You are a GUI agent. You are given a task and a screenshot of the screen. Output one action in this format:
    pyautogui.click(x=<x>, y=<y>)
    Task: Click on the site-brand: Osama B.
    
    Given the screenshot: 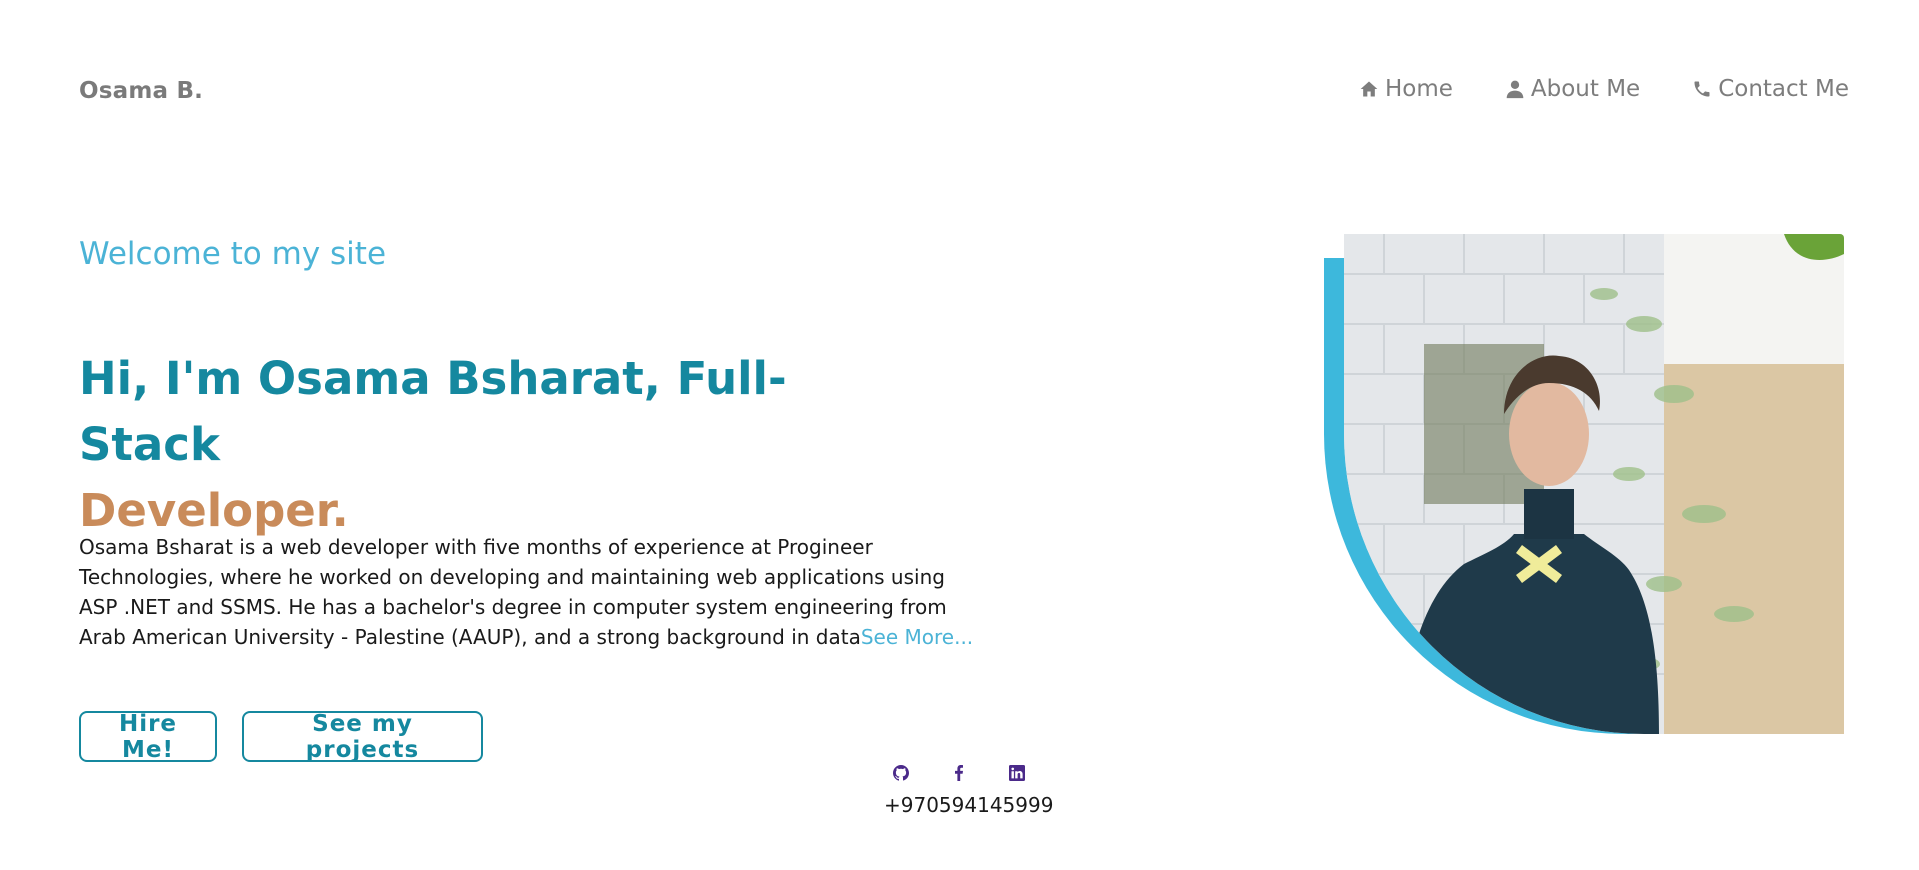 What is the action you would take?
    pyautogui.click(x=141, y=91)
    